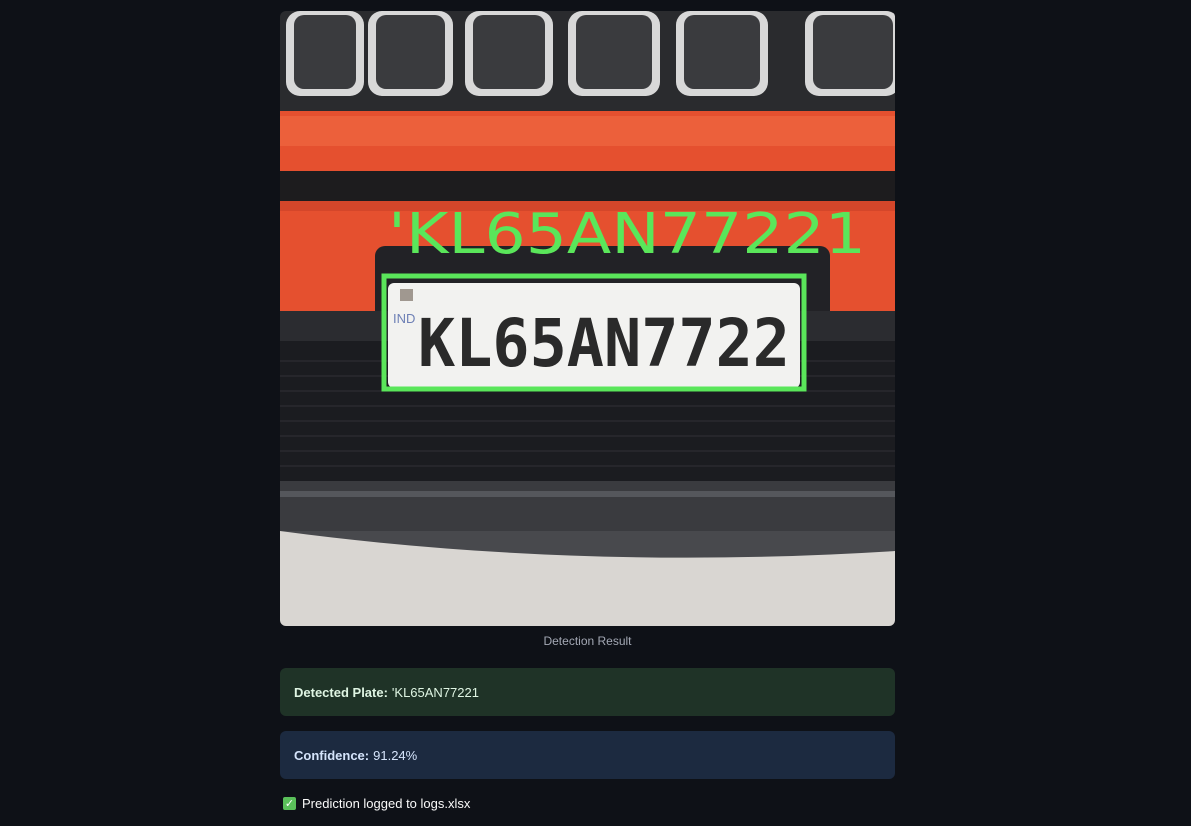 The image size is (1191, 826). I want to click on detection-overlay-text: 'KL65AN77221, so click(627, 234).